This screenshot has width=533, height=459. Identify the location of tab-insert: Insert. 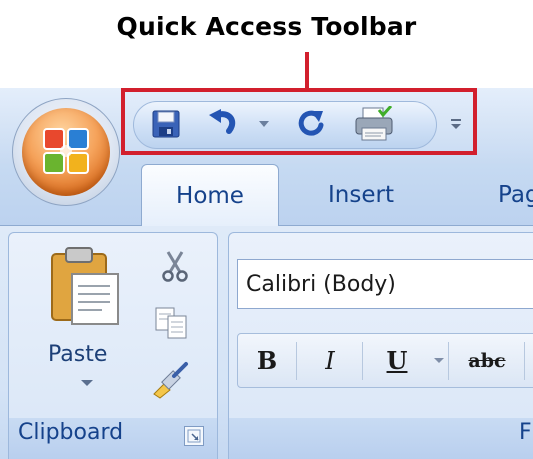
(361, 195).